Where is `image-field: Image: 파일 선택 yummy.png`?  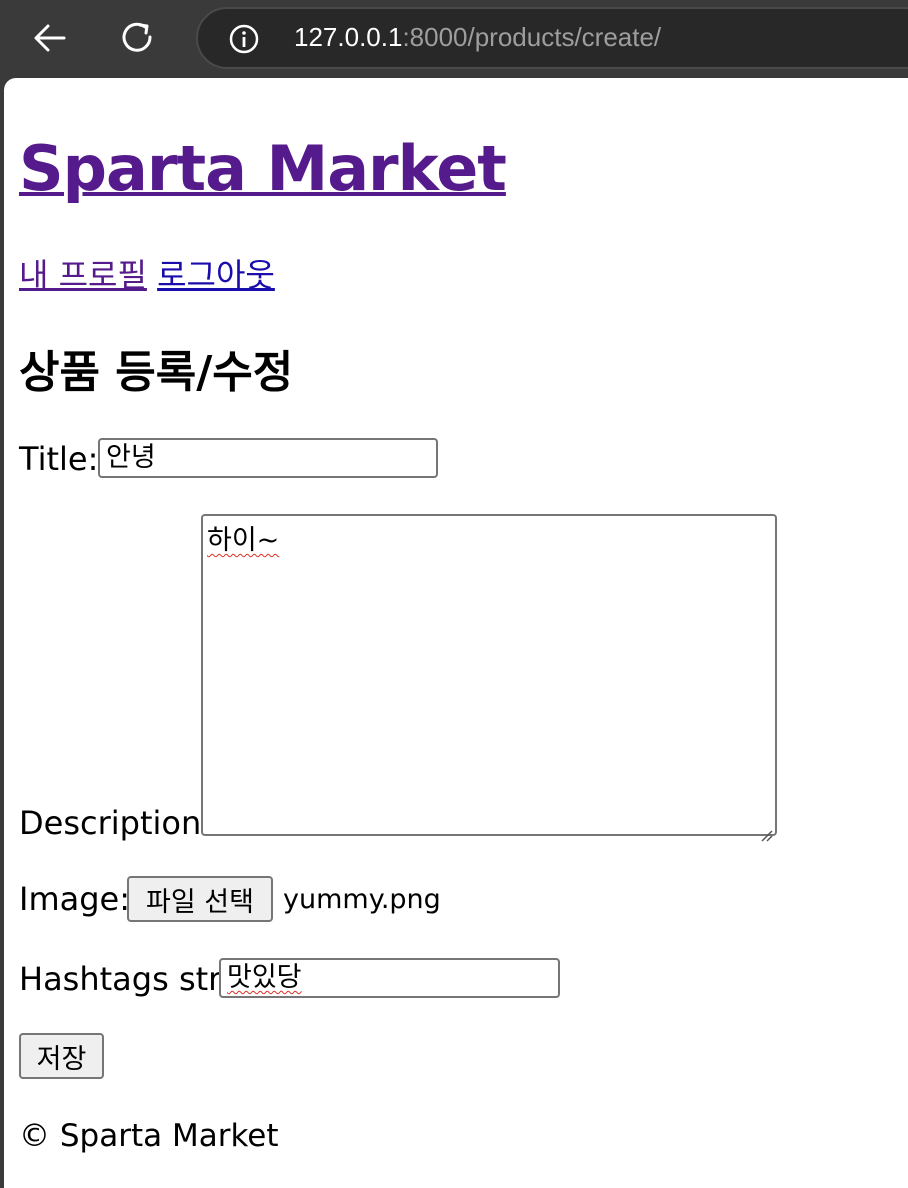
image-field: Image: 파일 선택 yummy.png is located at coordinates (319, 899).